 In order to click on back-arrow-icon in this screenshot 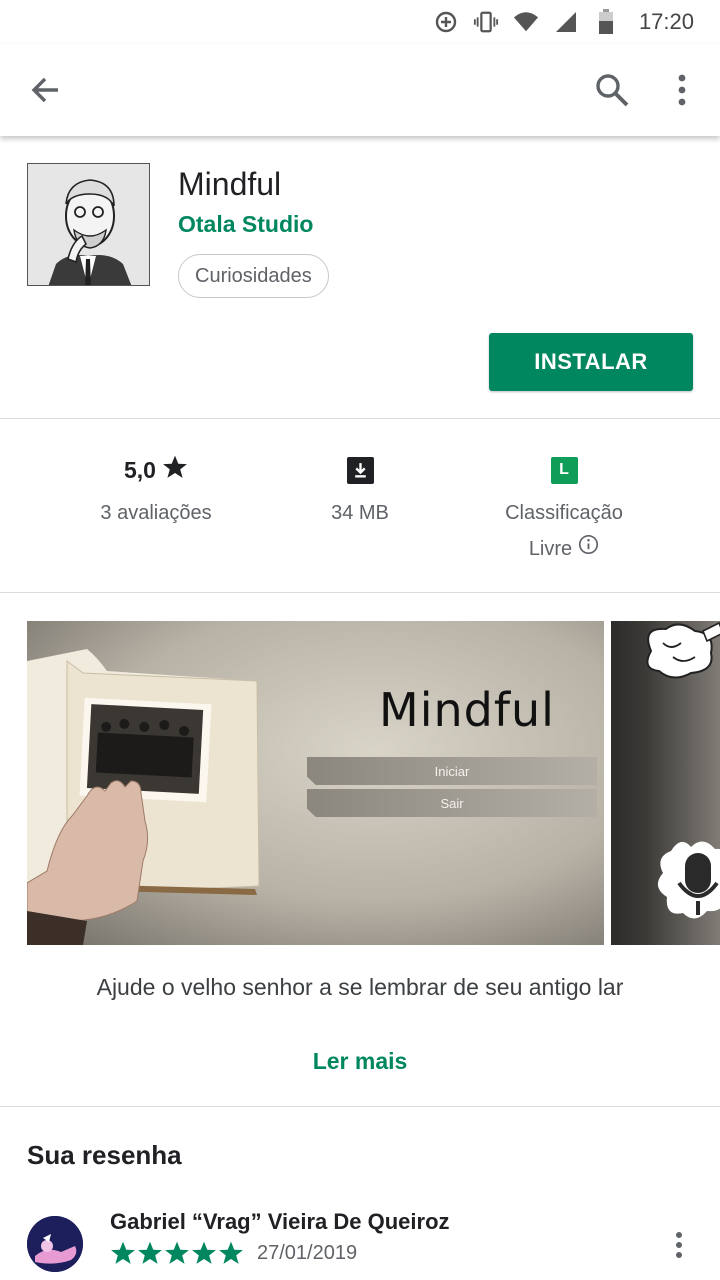, I will do `click(46, 90)`.